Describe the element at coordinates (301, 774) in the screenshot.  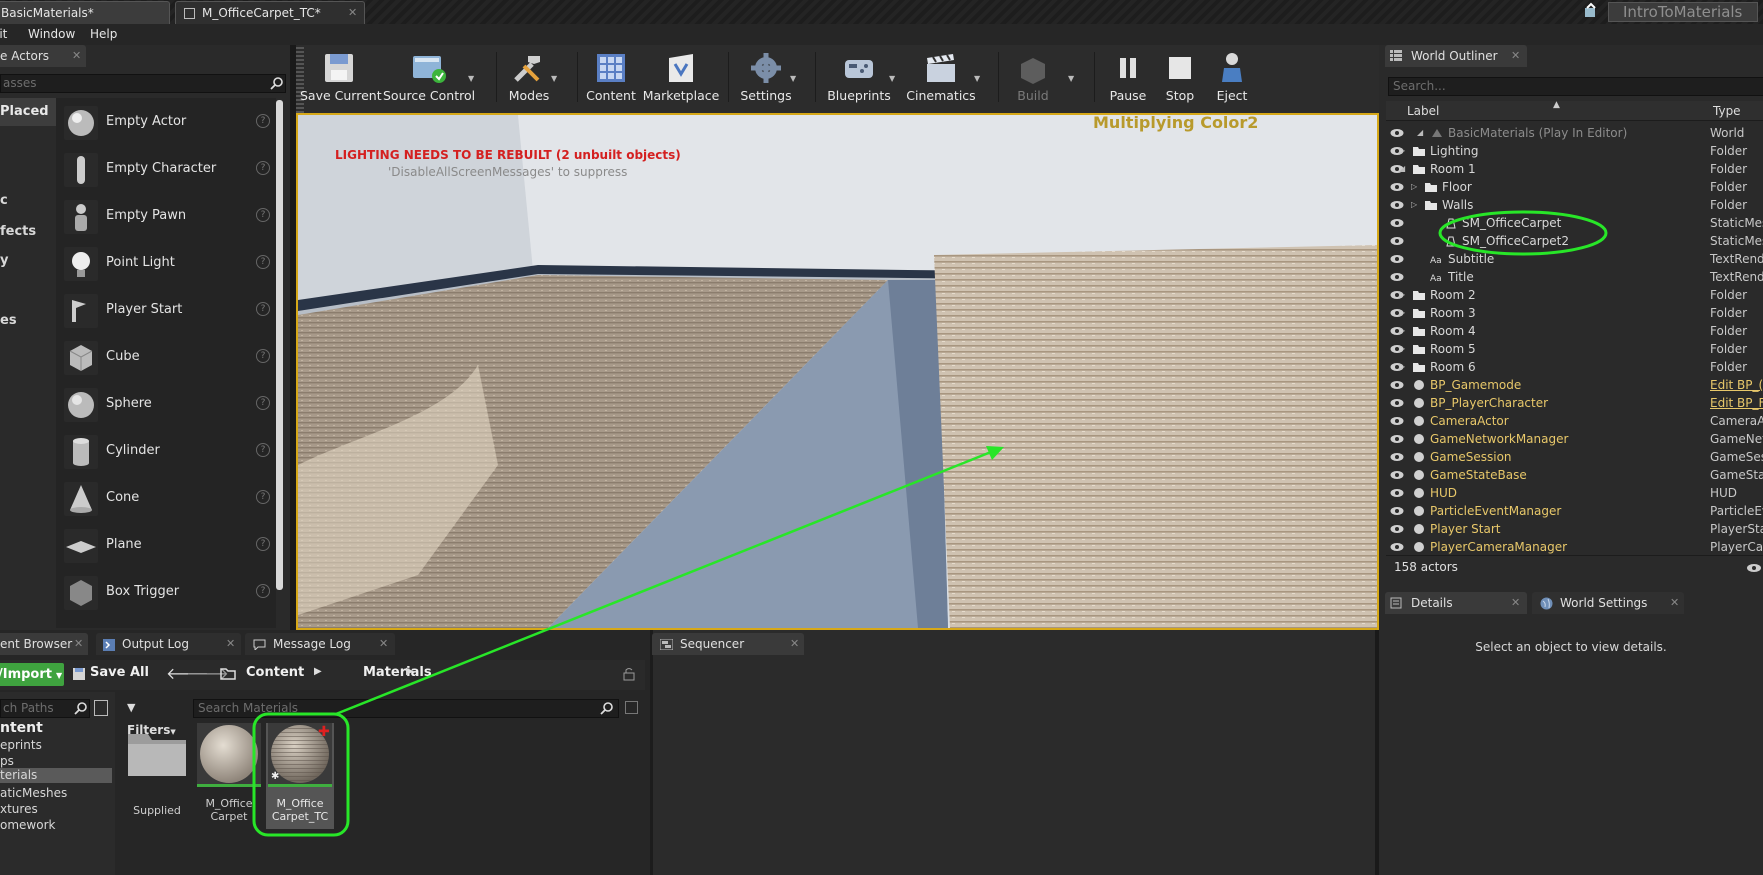
I see `asset-highlight-box` at that location.